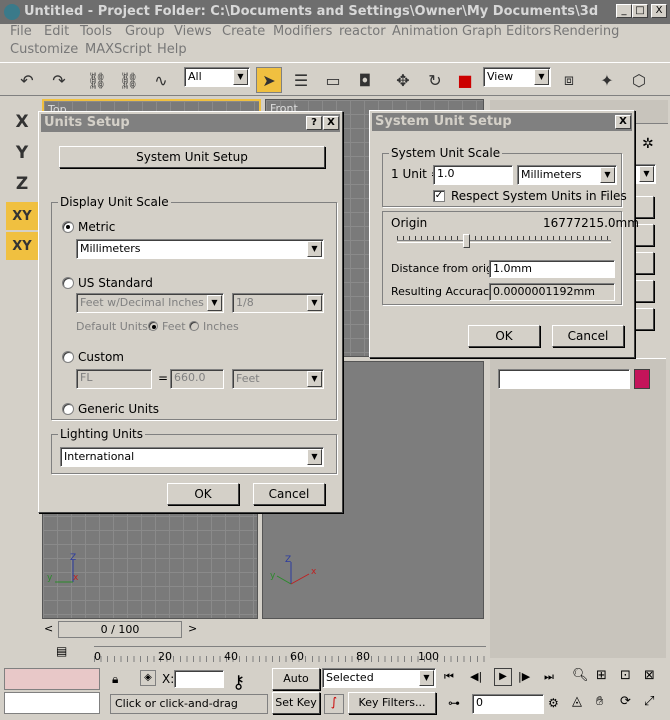 This screenshot has height=720, width=670. What do you see at coordinates (114, 379) in the screenshot?
I see `custom-name-field: FL` at bounding box center [114, 379].